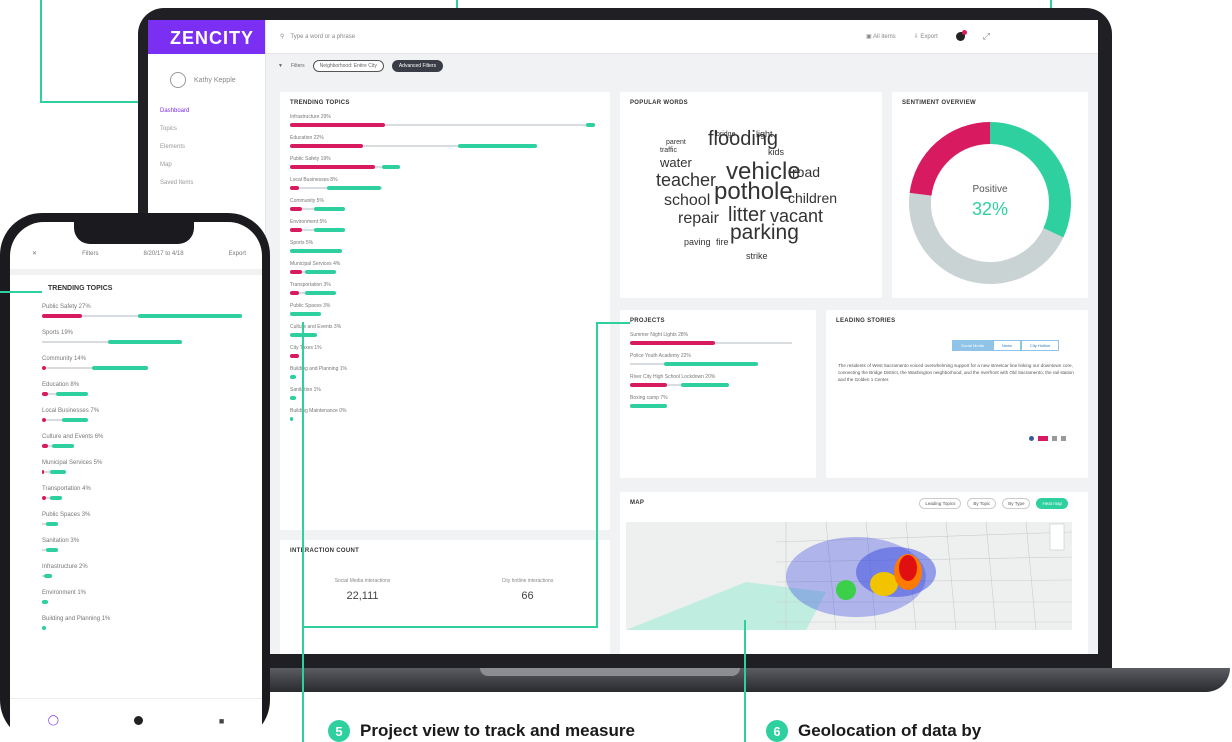 The height and width of the screenshot is (742, 1232). What do you see at coordinates (136, 441) in the screenshot?
I see `topic-item: Culture and Events 6%` at bounding box center [136, 441].